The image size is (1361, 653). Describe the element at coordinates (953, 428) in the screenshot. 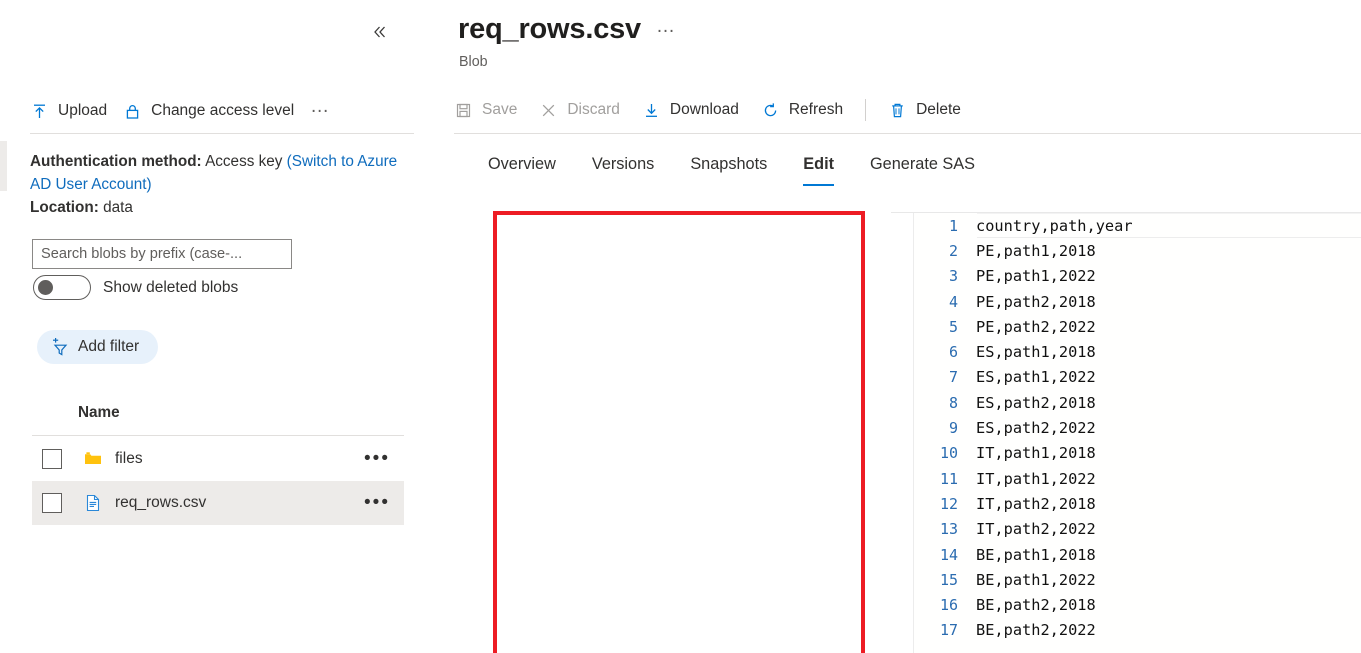

I see `line-number: 9` at that location.